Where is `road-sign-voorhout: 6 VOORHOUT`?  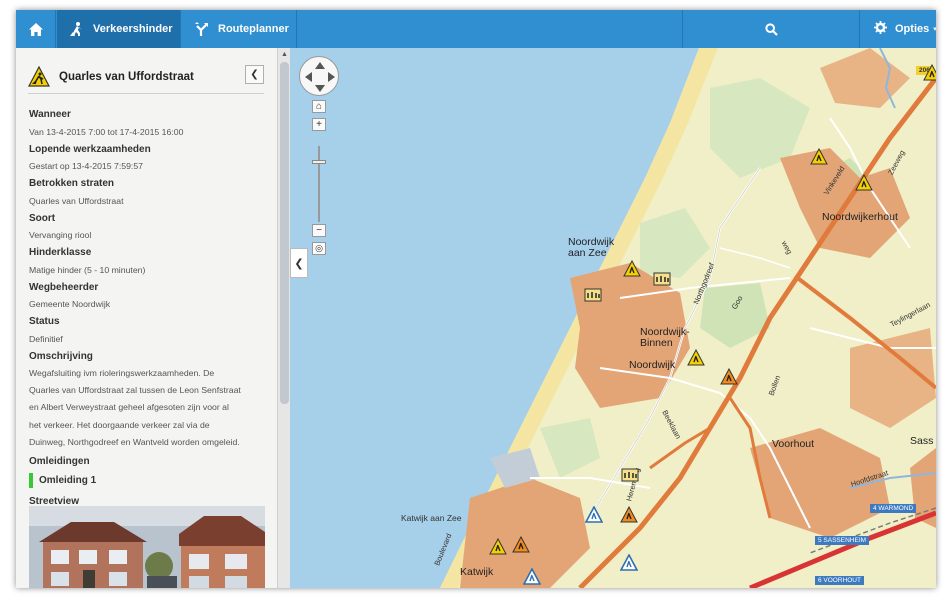 road-sign-voorhout: 6 VOORHOUT is located at coordinates (839, 580).